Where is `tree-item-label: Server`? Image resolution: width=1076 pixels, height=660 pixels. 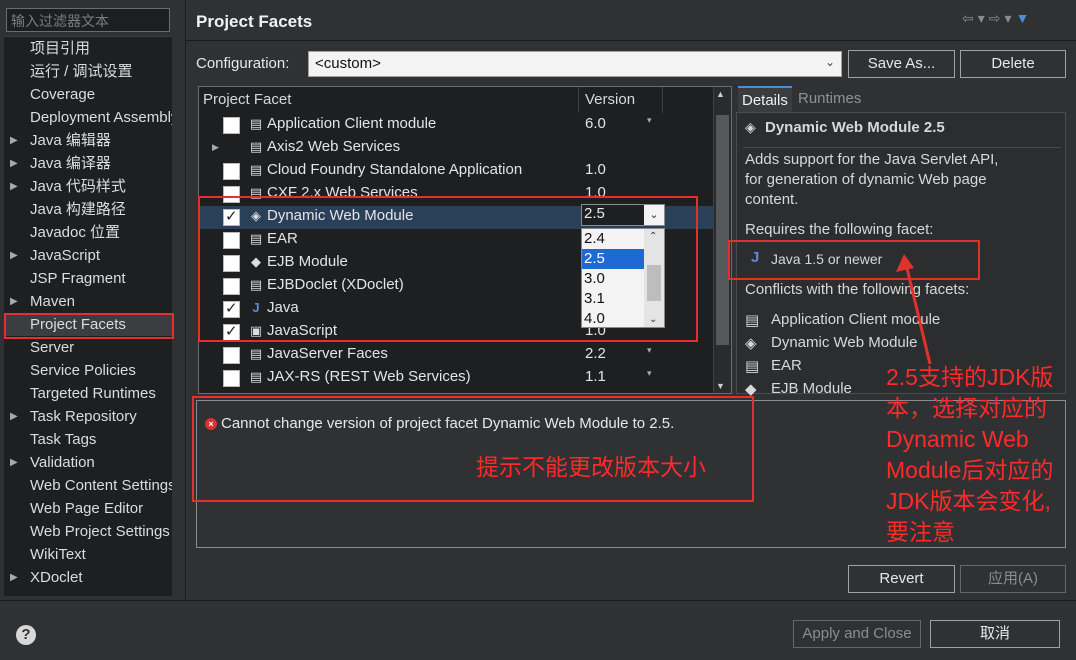
tree-item-label: Server is located at coordinates (52, 347).